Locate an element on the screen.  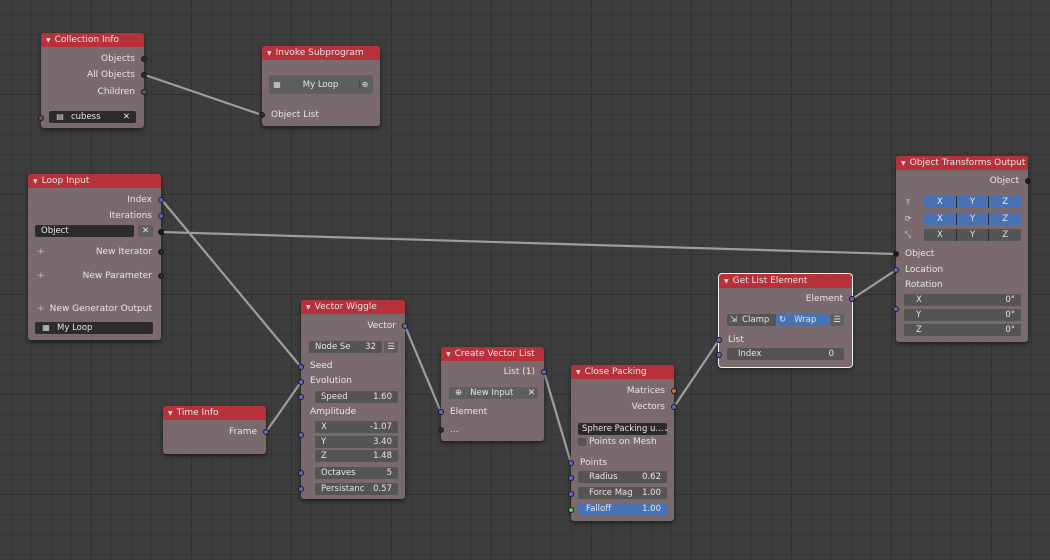
new-subprogram-icon: ⊕ is located at coordinates (364, 84).